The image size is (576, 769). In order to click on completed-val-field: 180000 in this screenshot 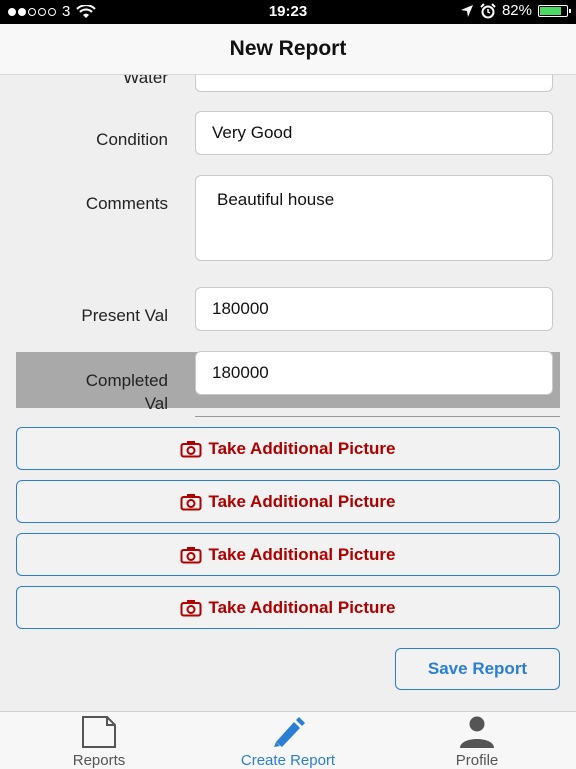, I will do `click(374, 373)`.